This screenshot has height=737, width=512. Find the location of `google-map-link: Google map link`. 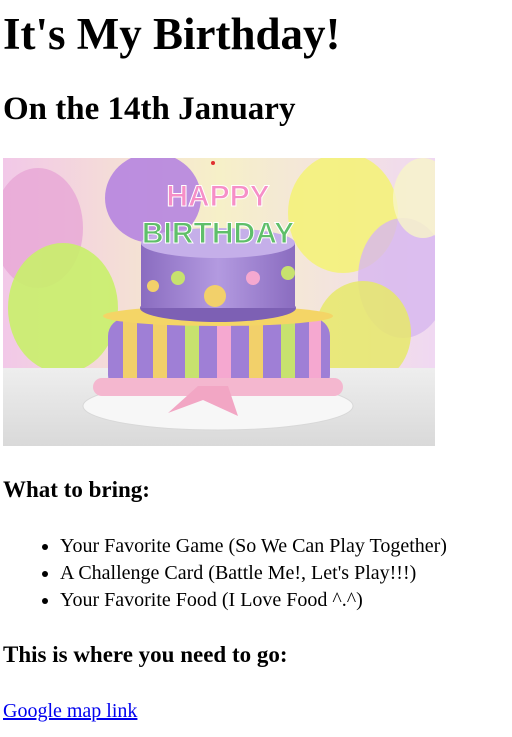

google-map-link: Google map link is located at coordinates (70, 711).